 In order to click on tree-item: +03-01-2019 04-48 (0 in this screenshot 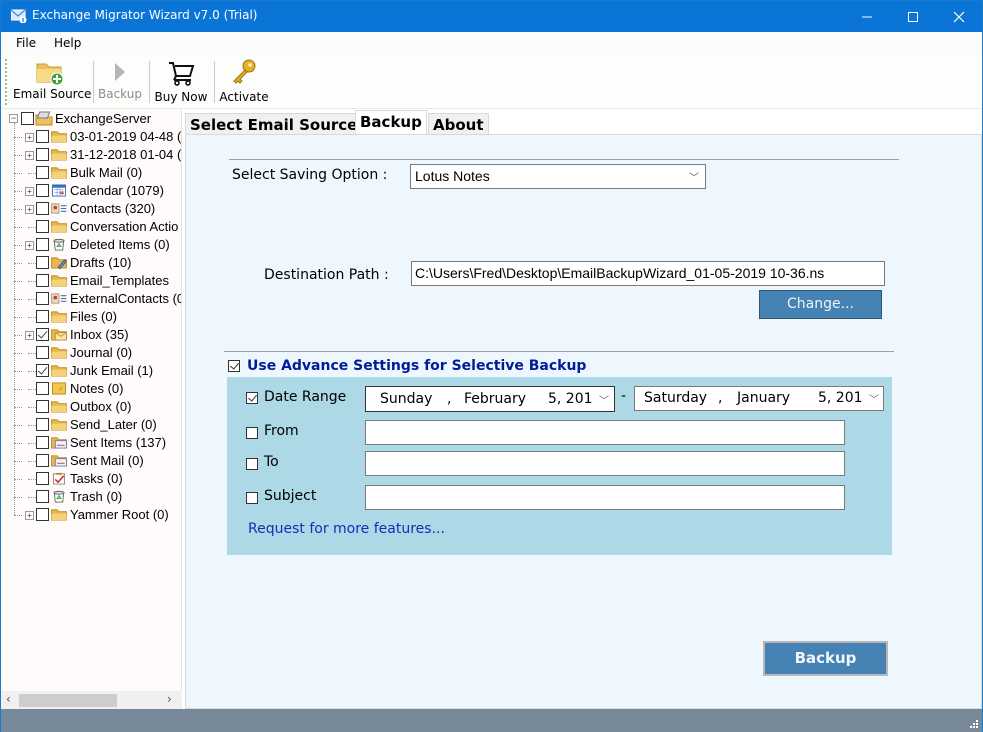, I will do `click(91, 137)`.